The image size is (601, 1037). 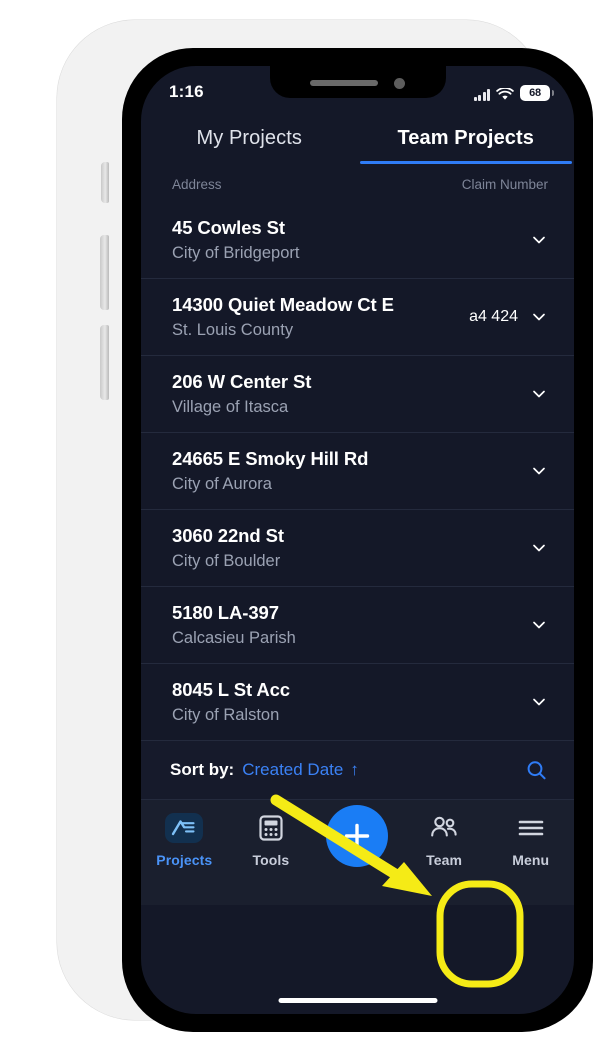 I want to click on project-address: 3060 22nd St, so click(x=228, y=535).